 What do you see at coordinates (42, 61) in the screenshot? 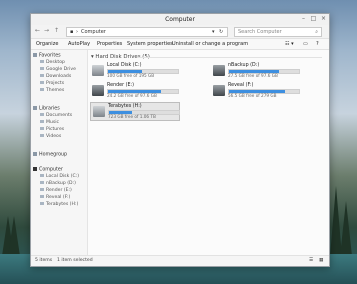
I see `desktop-icon` at bounding box center [42, 61].